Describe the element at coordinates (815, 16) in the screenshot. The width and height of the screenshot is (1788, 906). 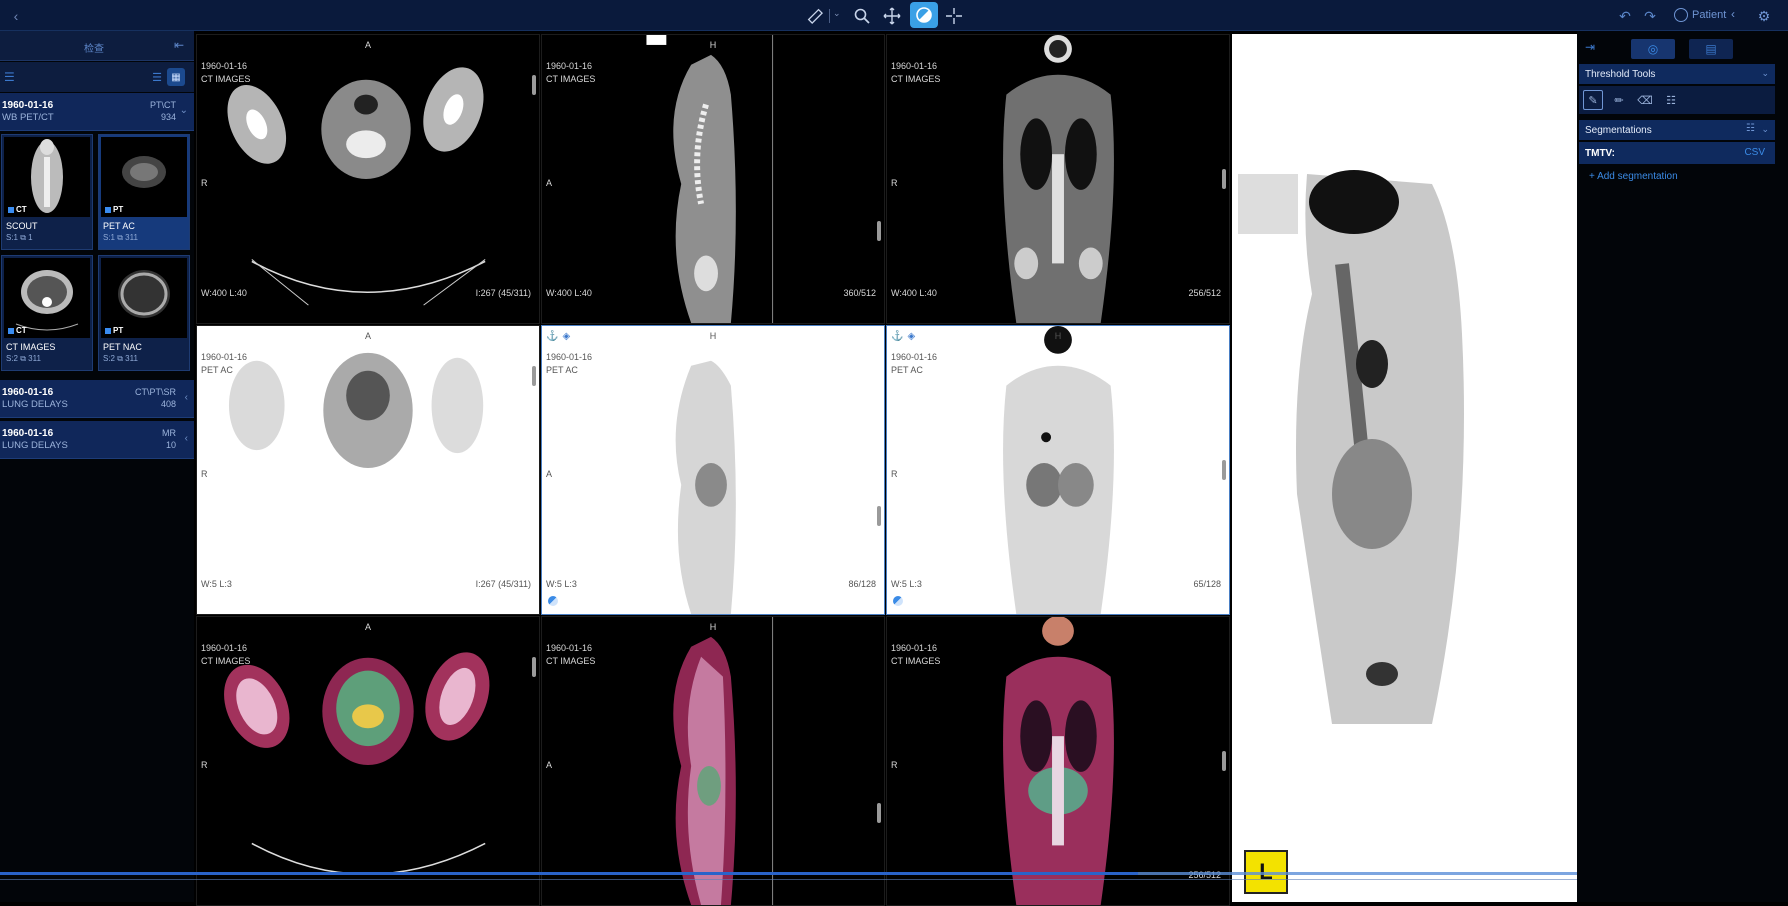
I see `ruler-icon` at that location.